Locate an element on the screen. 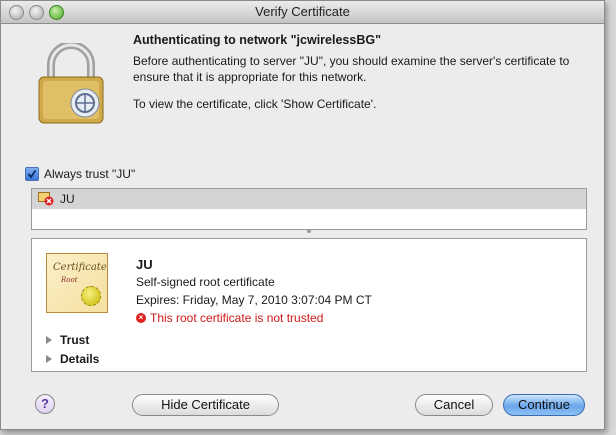  checkmark-icon is located at coordinates (32, 174).